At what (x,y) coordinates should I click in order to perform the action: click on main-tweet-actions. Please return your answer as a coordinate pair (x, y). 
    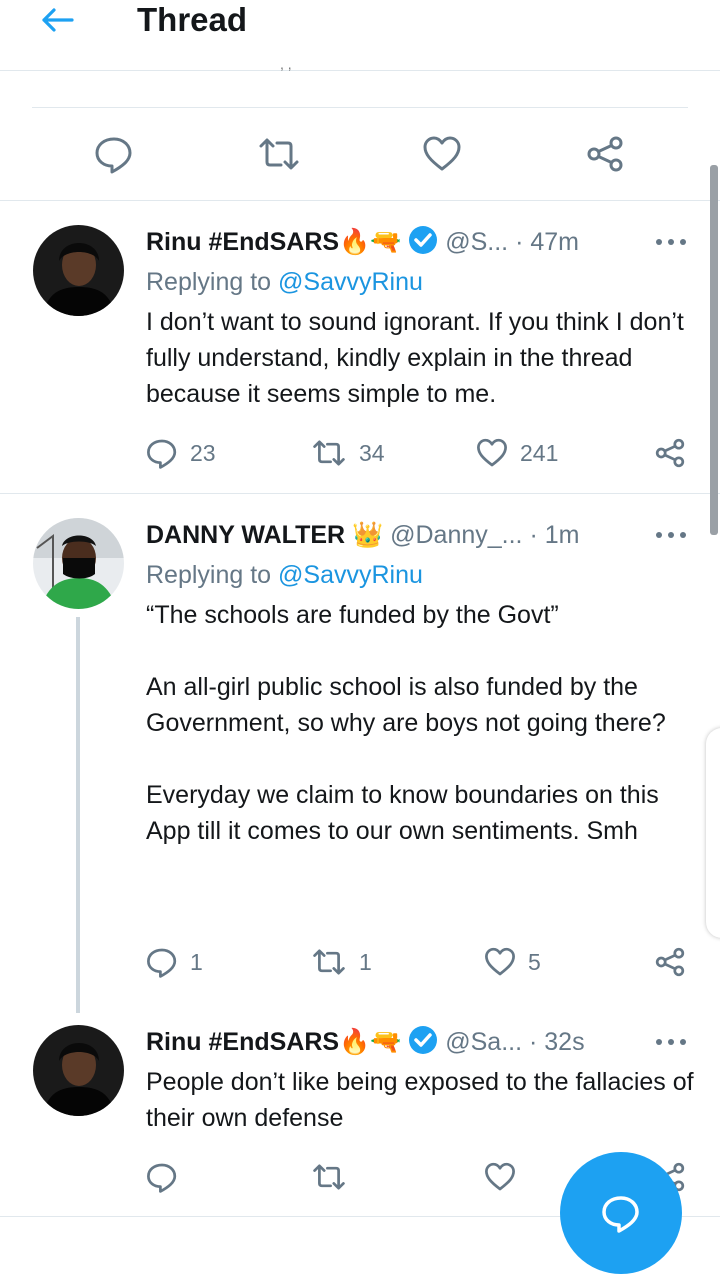
    Looking at the image, I should click on (360, 155).